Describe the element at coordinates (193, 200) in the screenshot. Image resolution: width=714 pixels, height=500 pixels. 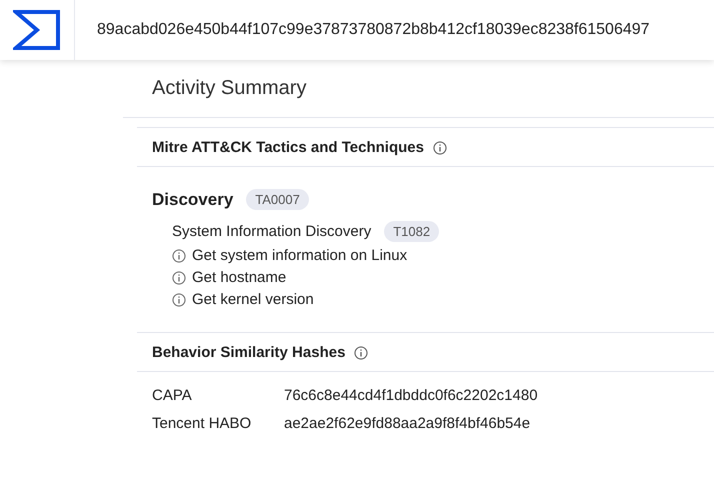
I see `tactic-name: Discovery` at that location.